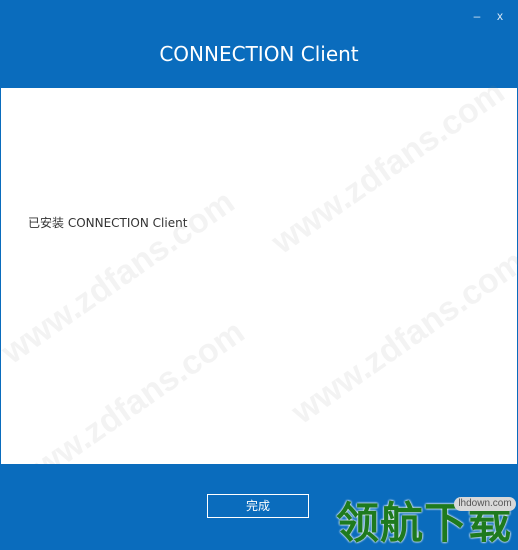  I want to click on logo-badge: lhdown.com, so click(485, 504).